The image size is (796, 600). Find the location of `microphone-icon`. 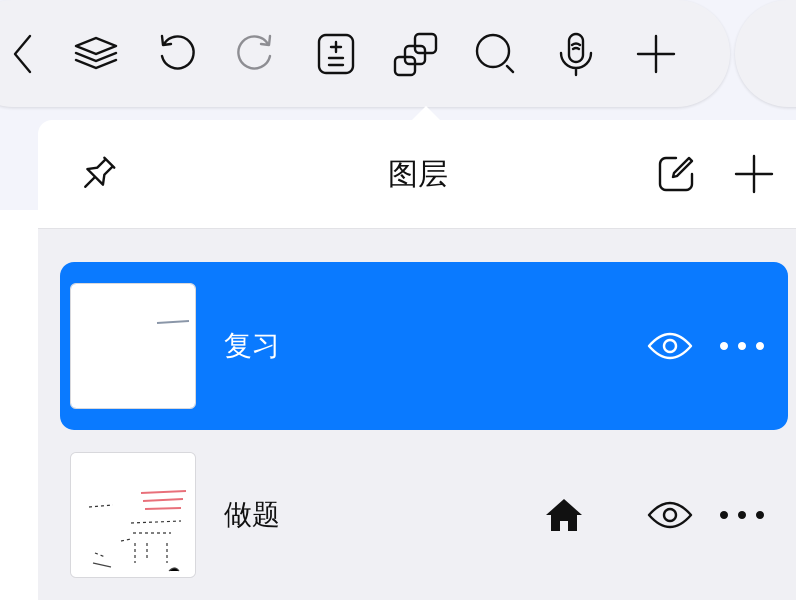

microphone-icon is located at coordinates (576, 53).